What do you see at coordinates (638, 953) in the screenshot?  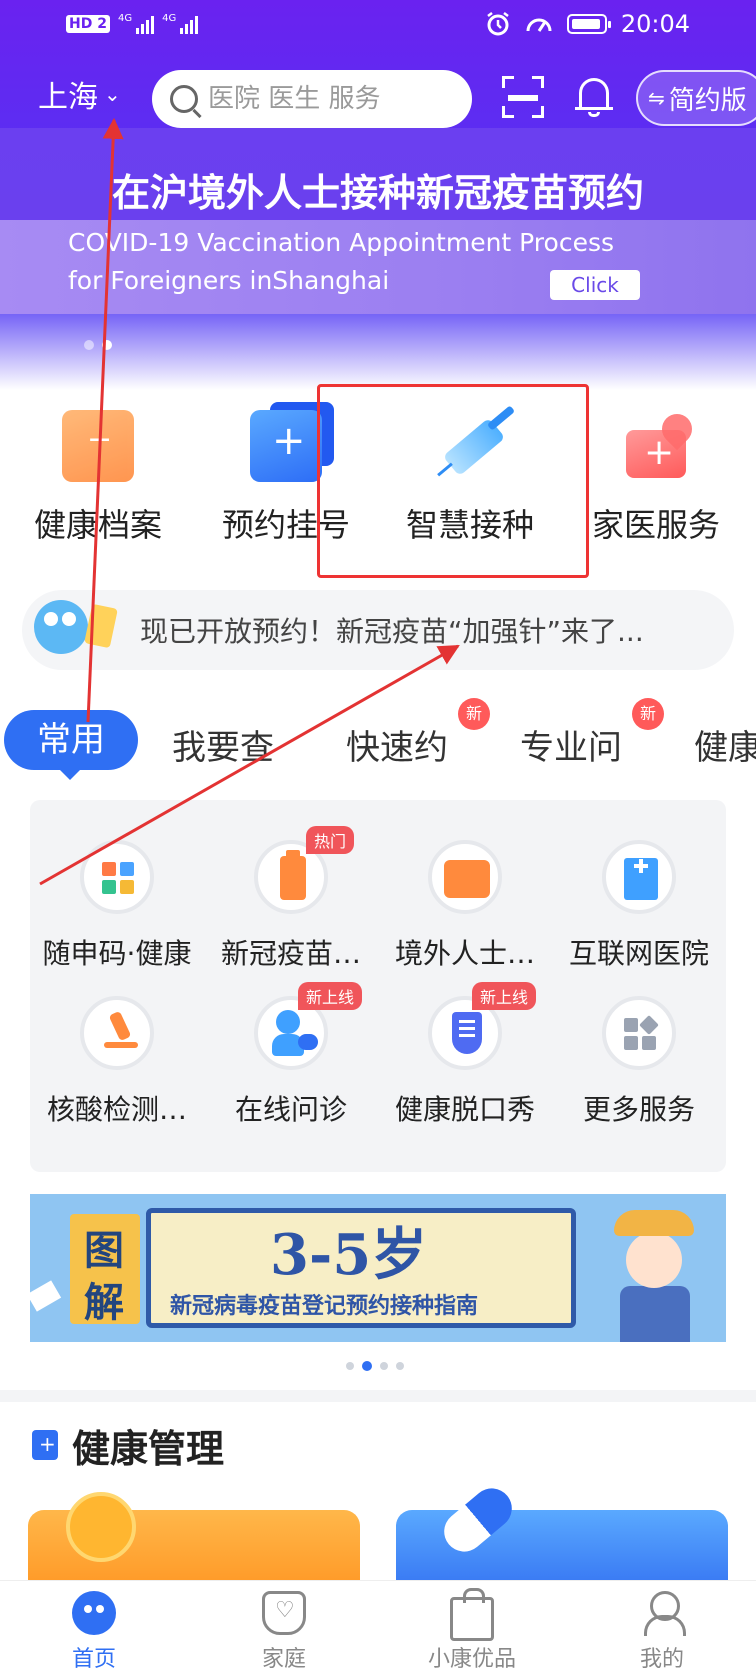 I see `service-label: 互联网医院` at bounding box center [638, 953].